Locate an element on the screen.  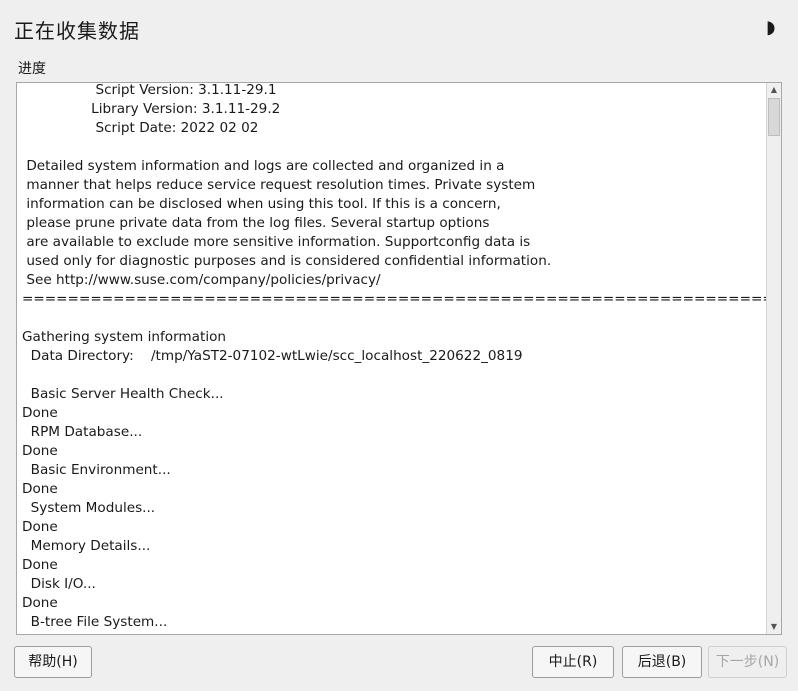
scroll-down-arrow-icon: ▼ is located at coordinates (774, 627).